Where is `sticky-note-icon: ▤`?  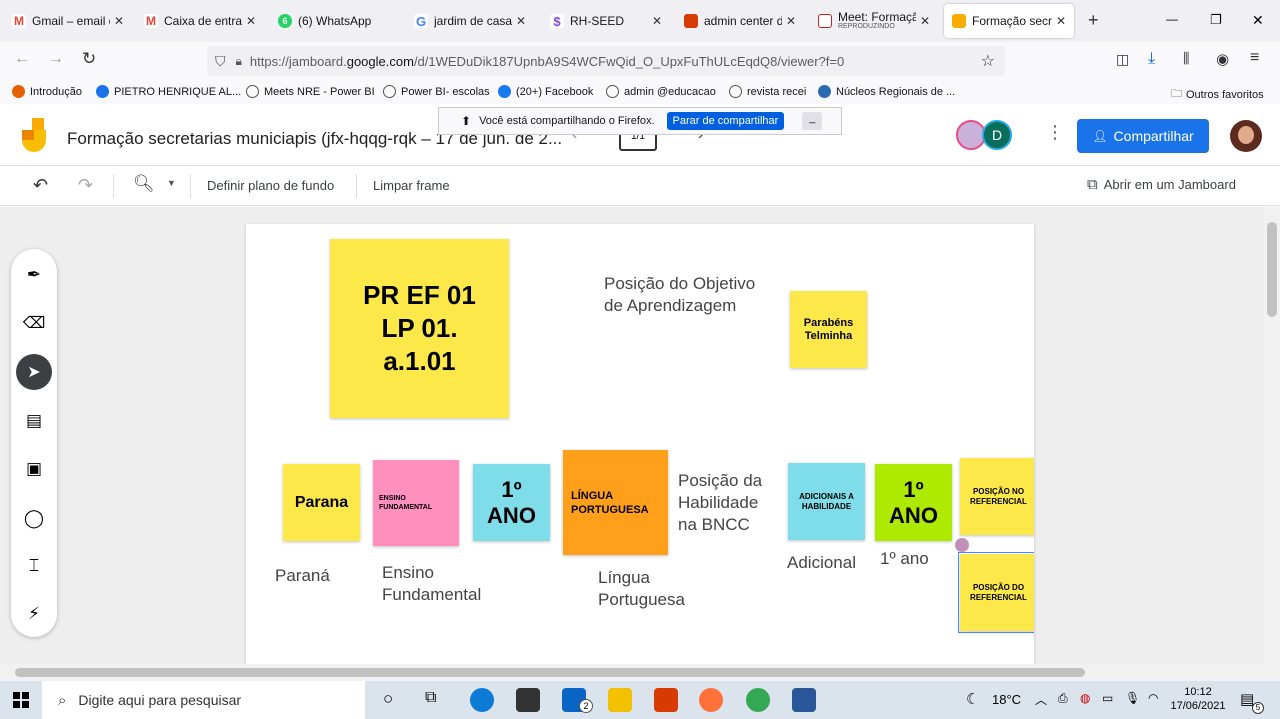
sticky-note-icon: ▤ is located at coordinates (34, 421).